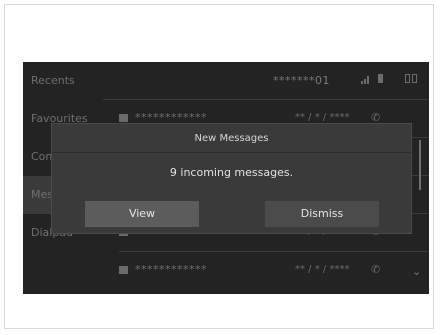 The width and height of the screenshot is (441, 335). What do you see at coordinates (274, 271) in the screenshot?
I see `list-item: ************ ** / * / **** ✆` at bounding box center [274, 271].